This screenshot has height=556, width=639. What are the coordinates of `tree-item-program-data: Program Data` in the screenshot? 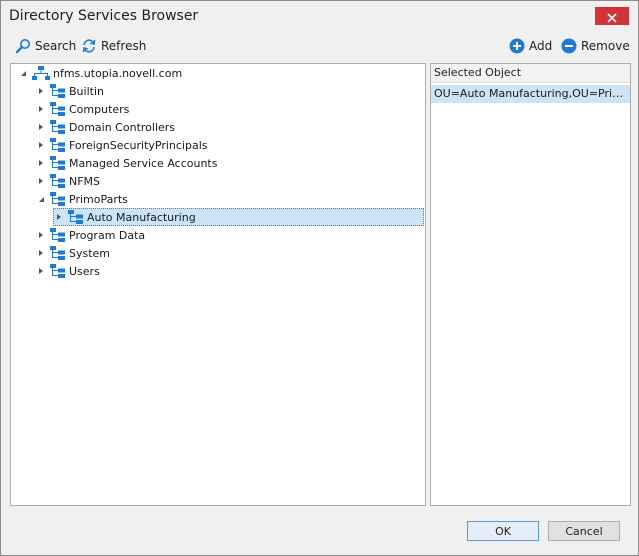 It's located at (90, 235).